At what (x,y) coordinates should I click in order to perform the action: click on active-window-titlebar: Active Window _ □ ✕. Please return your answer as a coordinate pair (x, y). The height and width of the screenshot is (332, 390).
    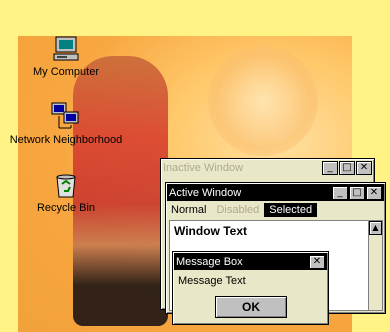
    Looking at the image, I should click on (275, 192).